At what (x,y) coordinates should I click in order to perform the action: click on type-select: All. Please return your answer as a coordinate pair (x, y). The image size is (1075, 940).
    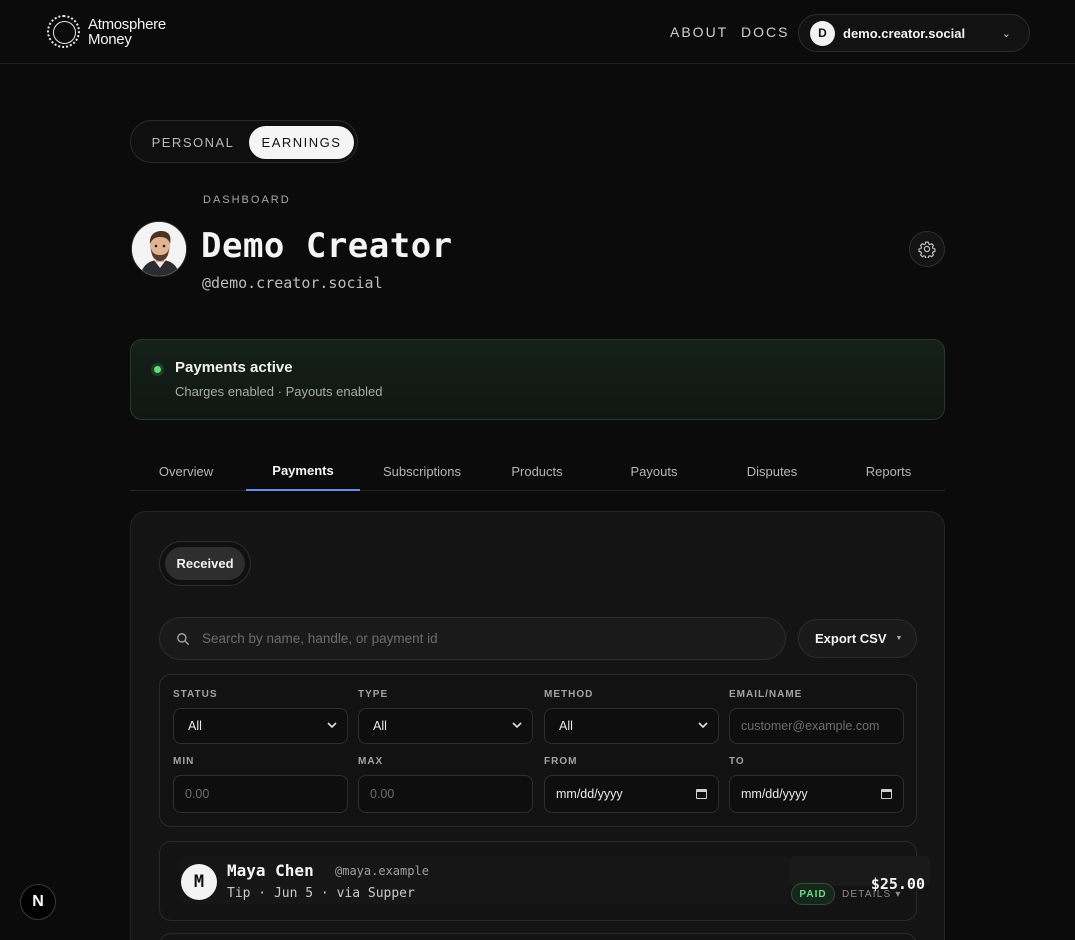
    Looking at the image, I should click on (445, 726).